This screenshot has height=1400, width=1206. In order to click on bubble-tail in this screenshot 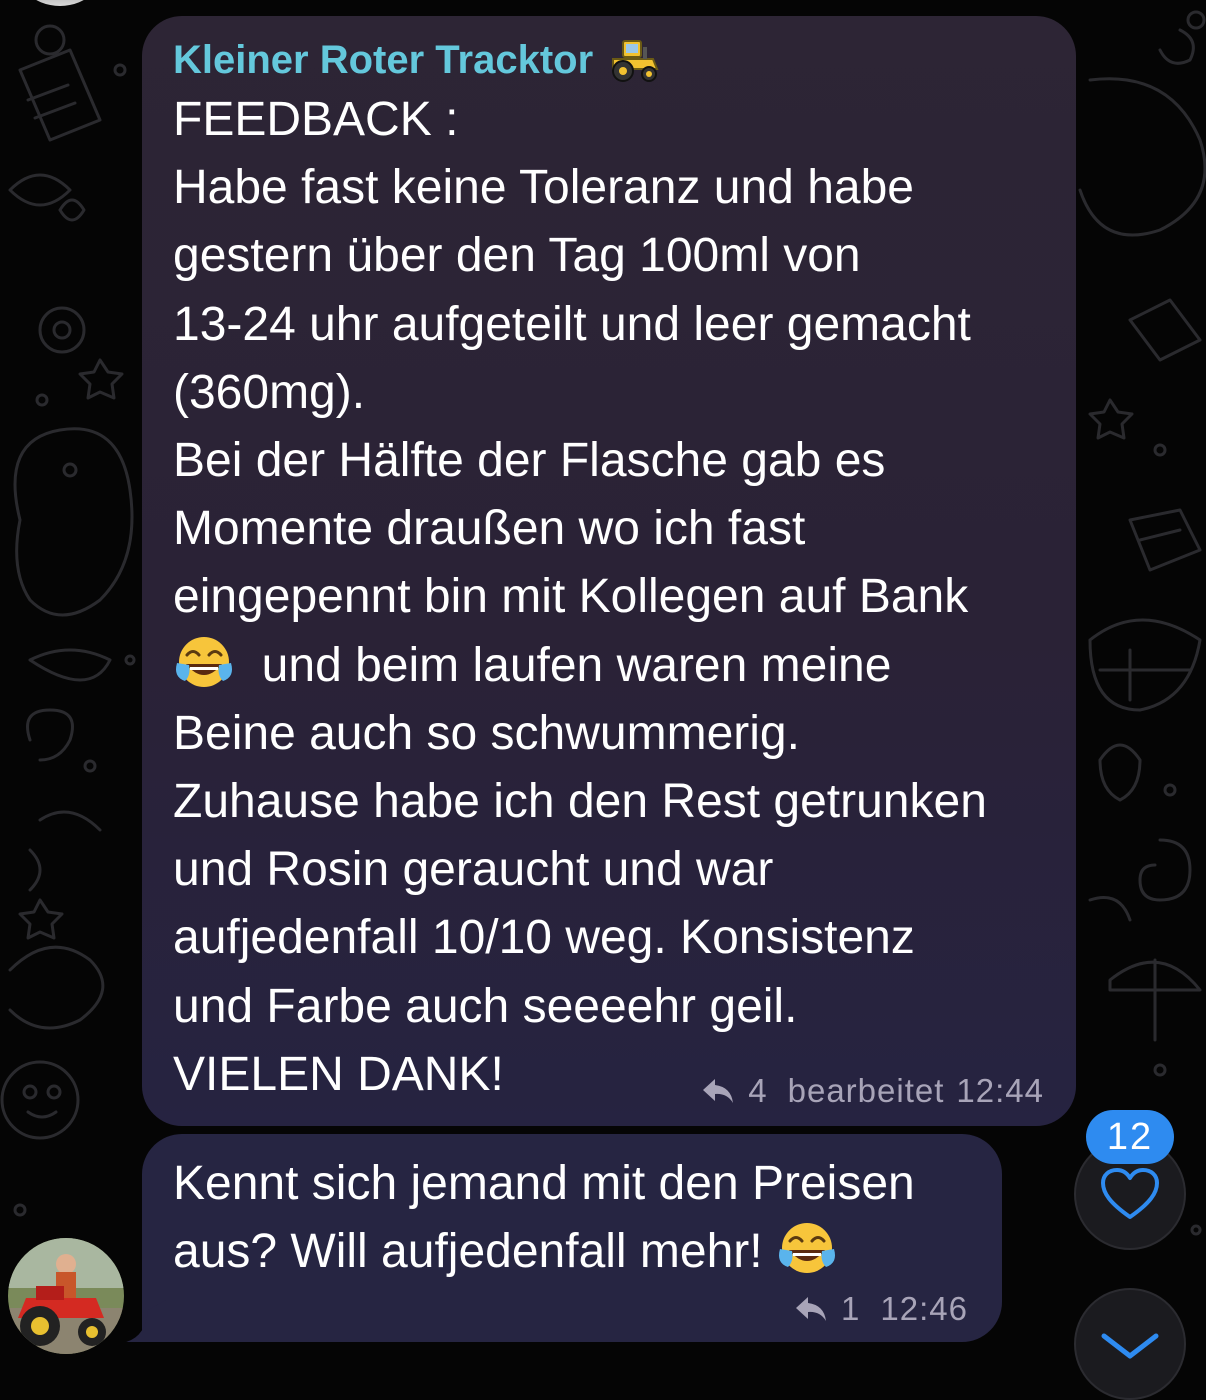, I will do `click(146, 1321)`.